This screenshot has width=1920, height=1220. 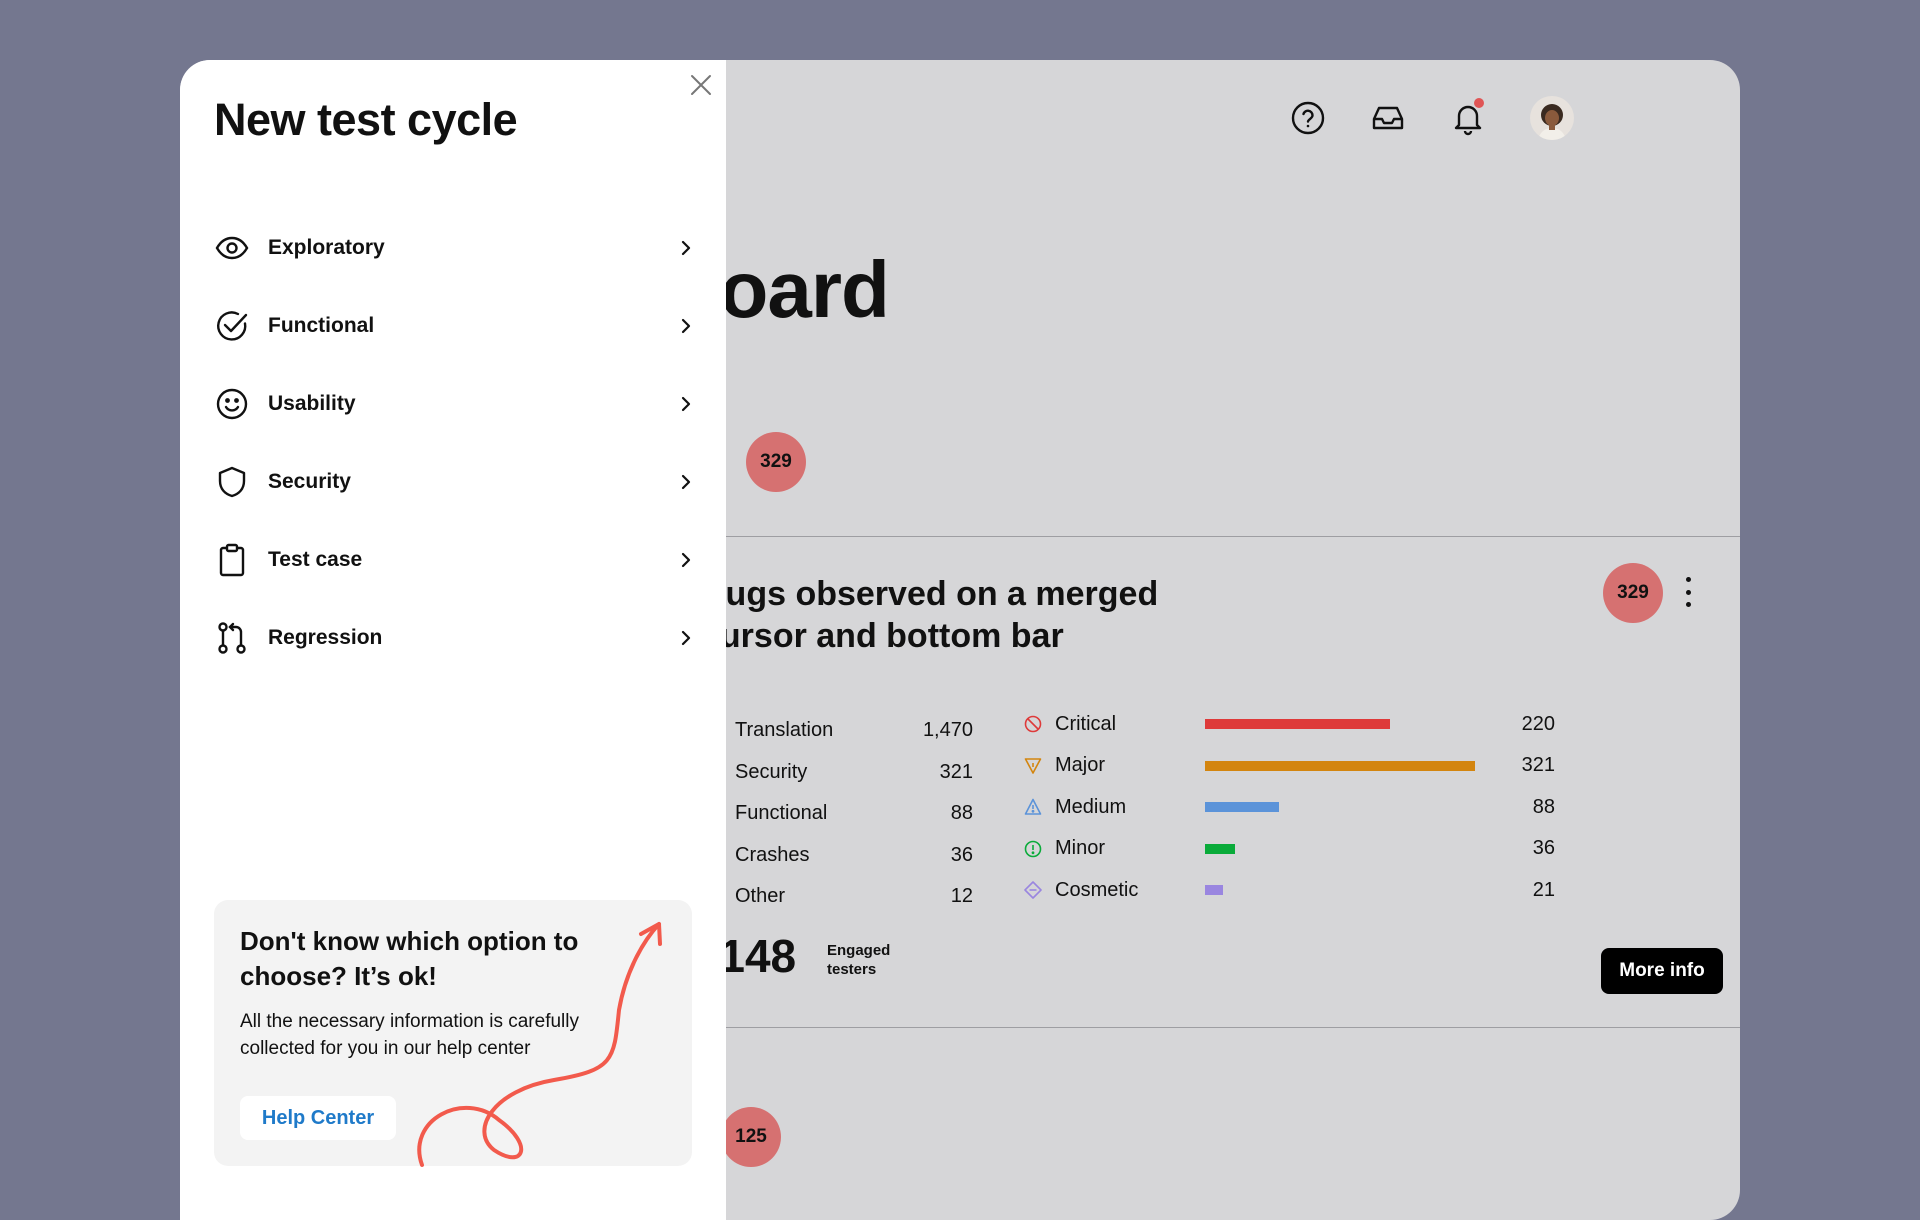 I want to click on engaged-label: Engaged testers, so click(x=859, y=960).